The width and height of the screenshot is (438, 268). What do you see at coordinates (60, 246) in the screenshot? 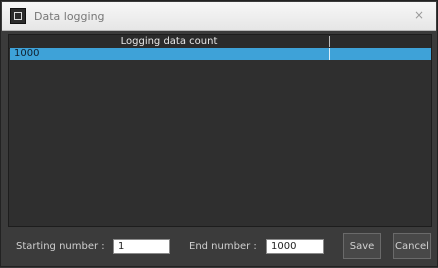
I see `starting-number-label: Starting number :` at bounding box center [60, 246].